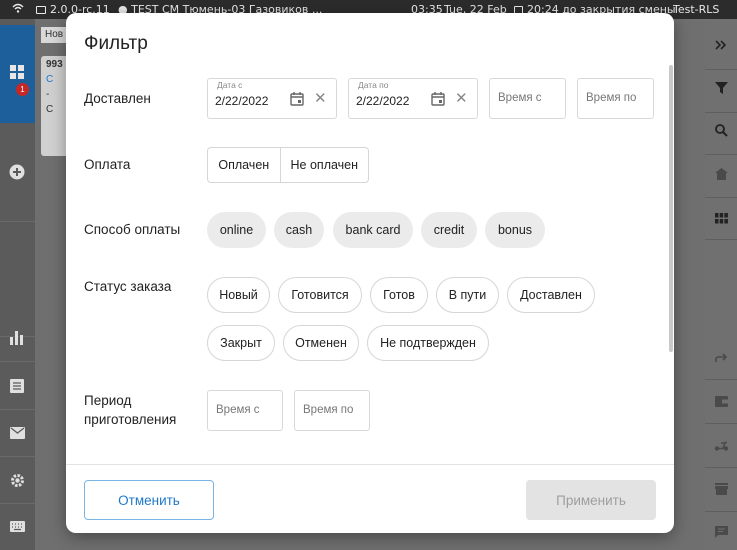  I want to click on apps-icon, so click(17, 74).